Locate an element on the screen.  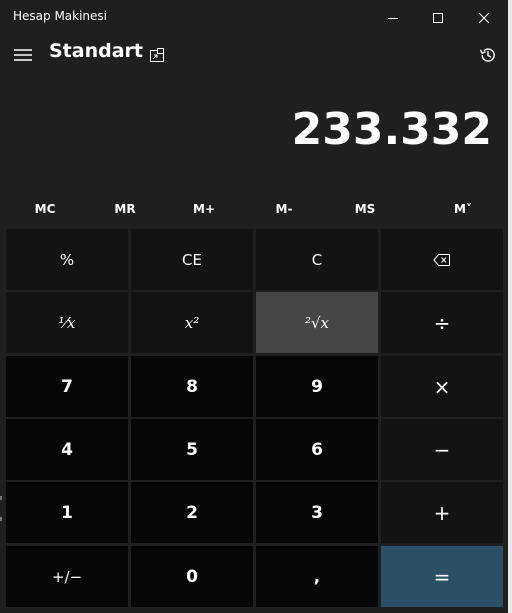
digit-7-key: 7 is located at coordinates (67, 386).